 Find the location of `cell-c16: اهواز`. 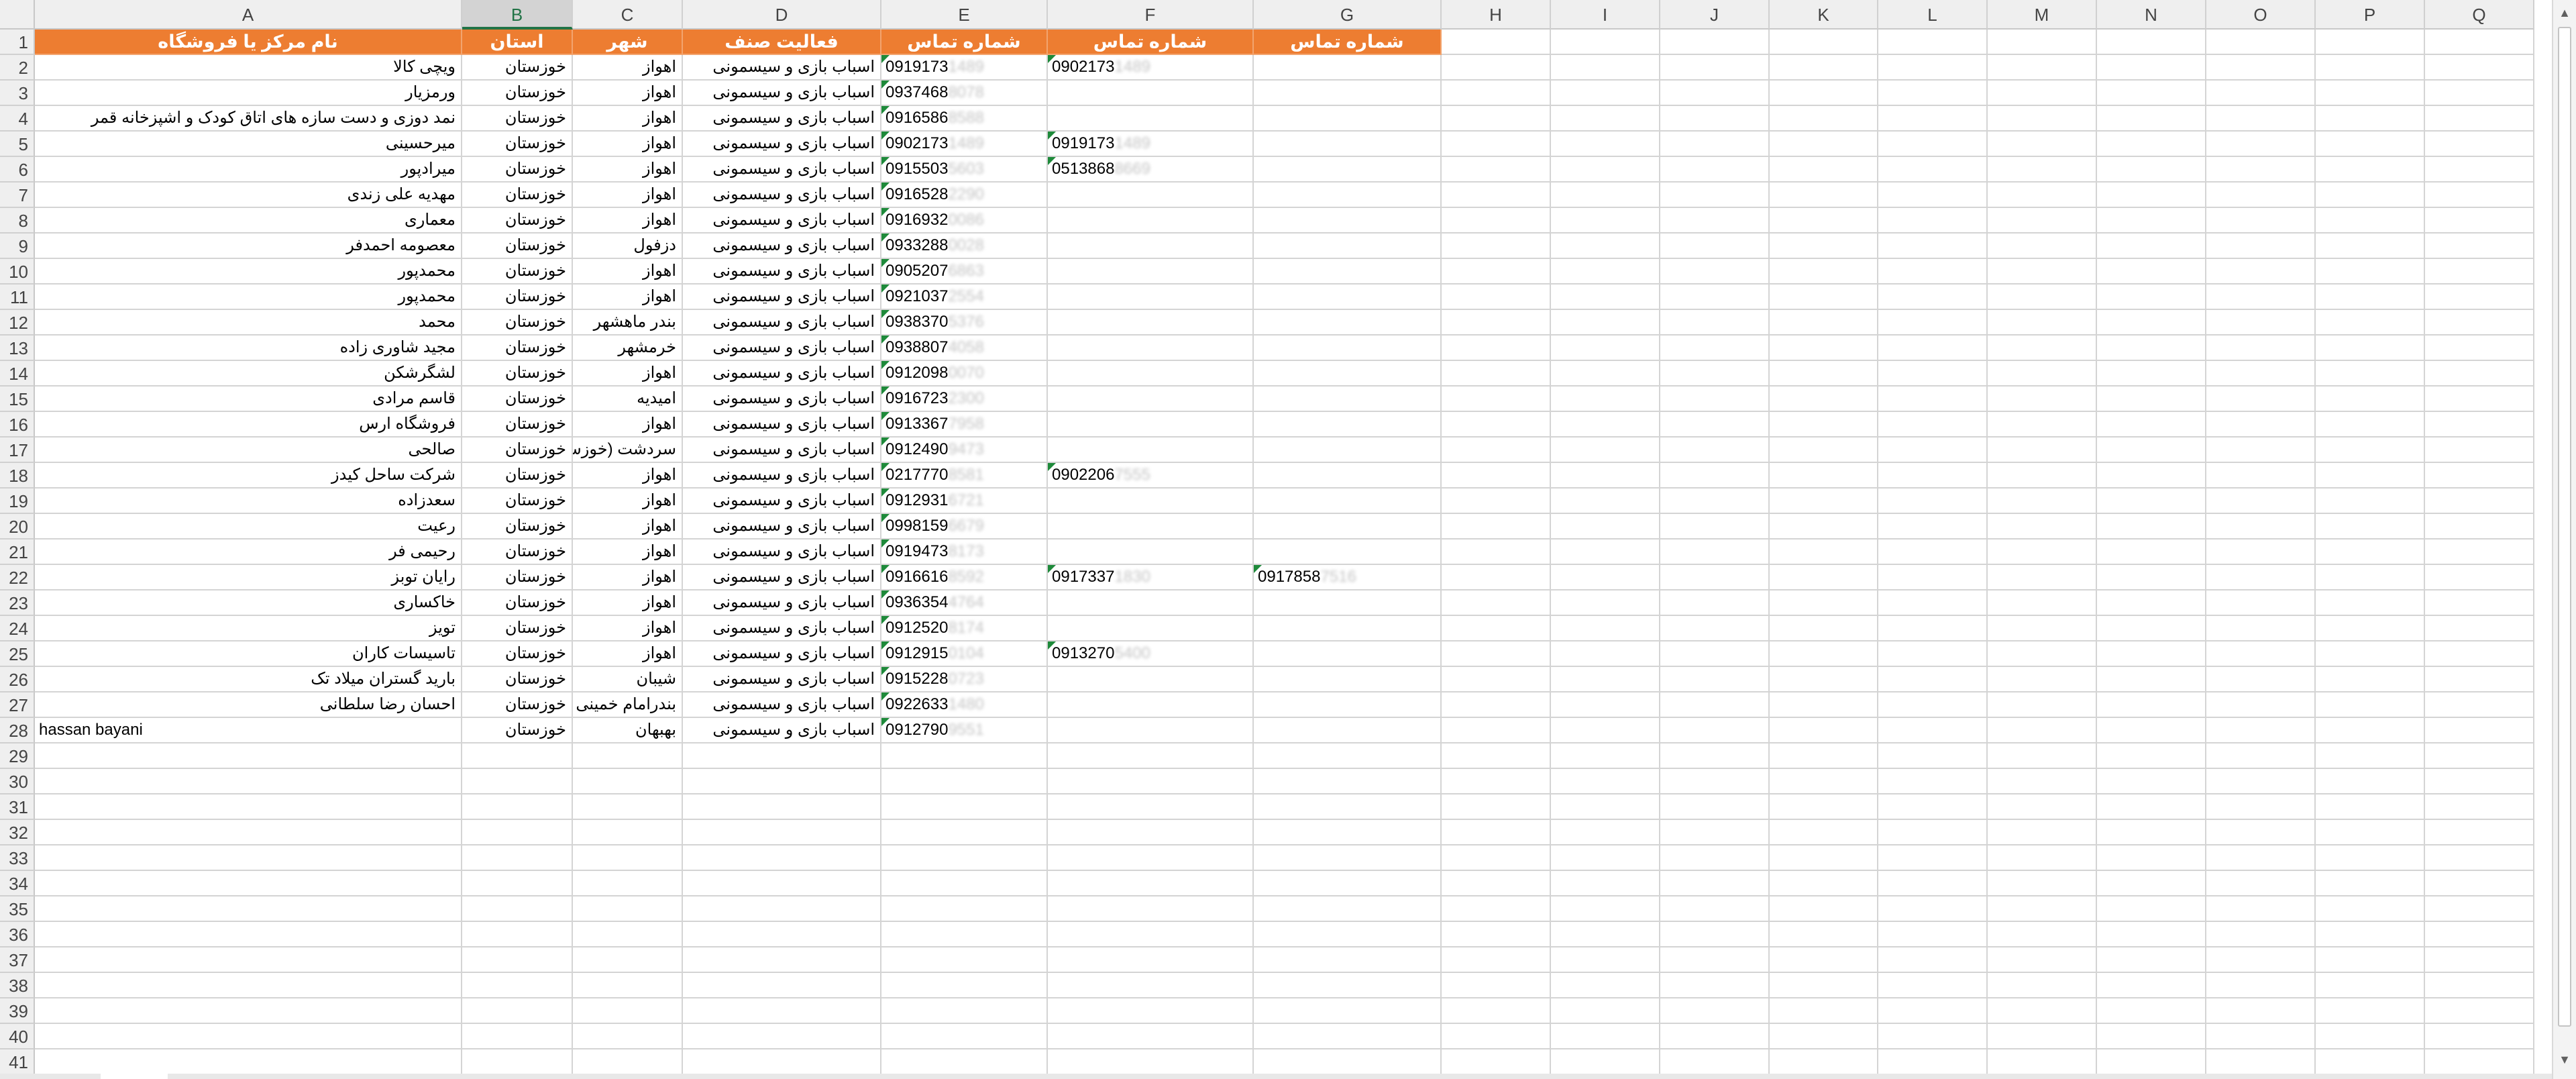

cell-c16: اهواز is located at coordinates (628, 425).